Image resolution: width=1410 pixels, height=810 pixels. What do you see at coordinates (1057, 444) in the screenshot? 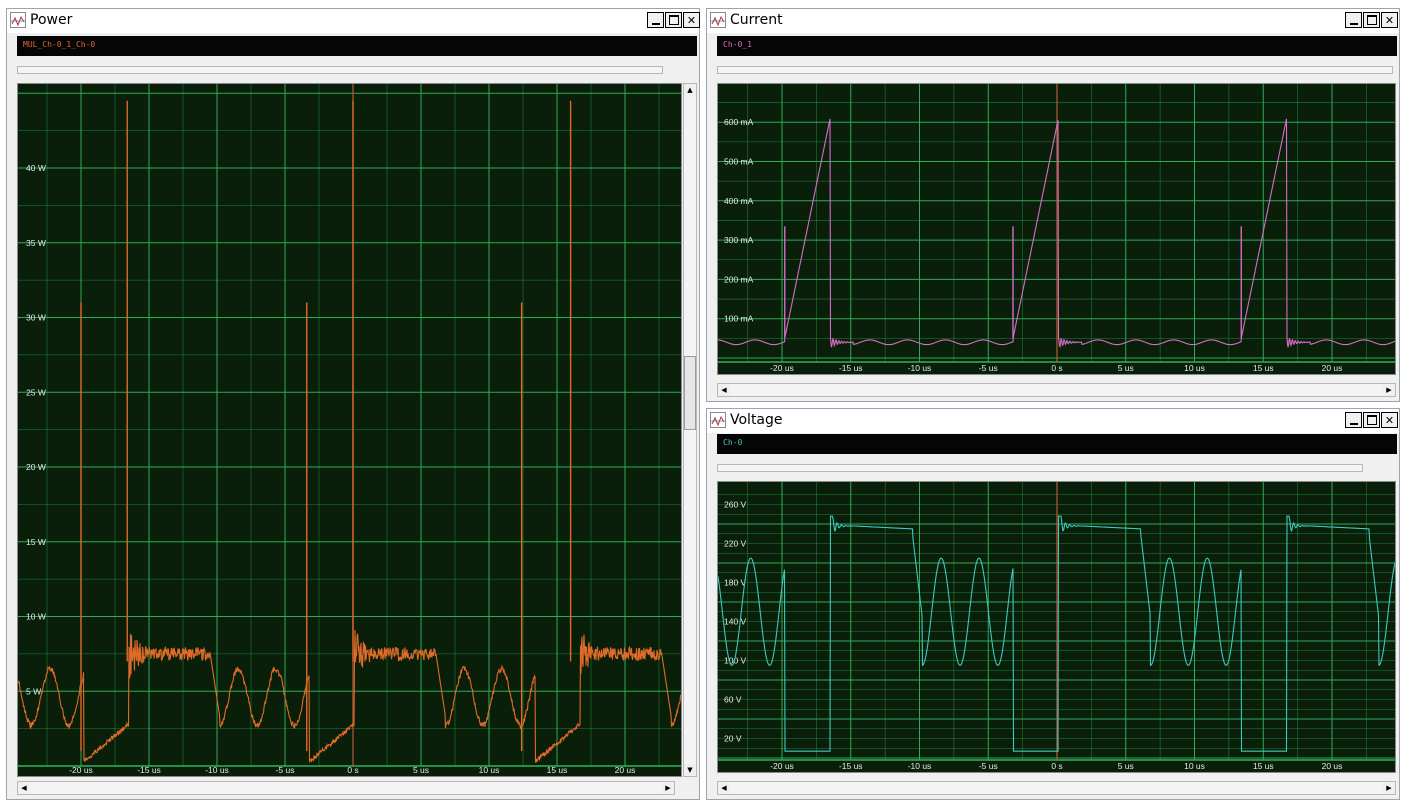
I see `channel-bar: Ch-0` at bounding box center [1057, 444].